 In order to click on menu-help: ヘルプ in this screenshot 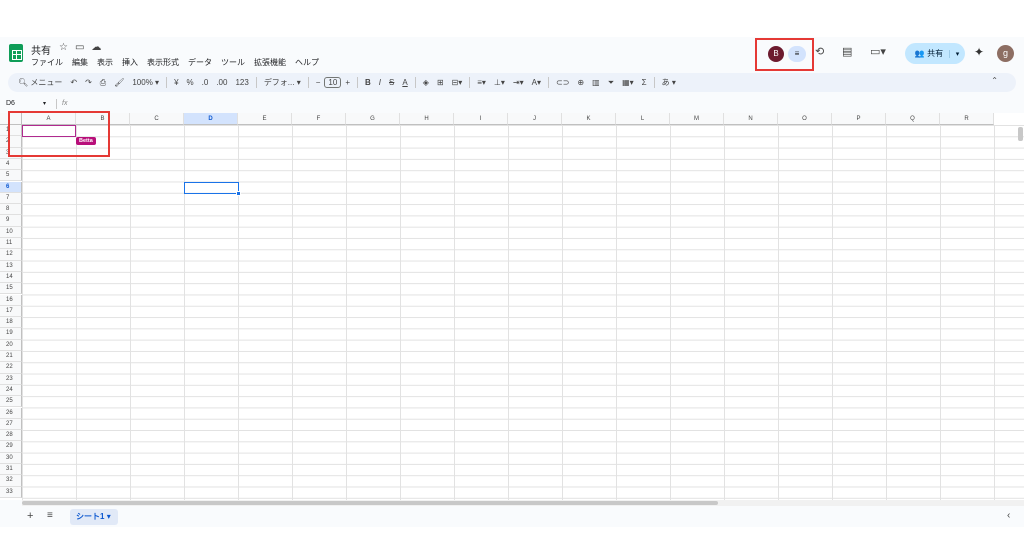, I will do `click(307, 62)`.